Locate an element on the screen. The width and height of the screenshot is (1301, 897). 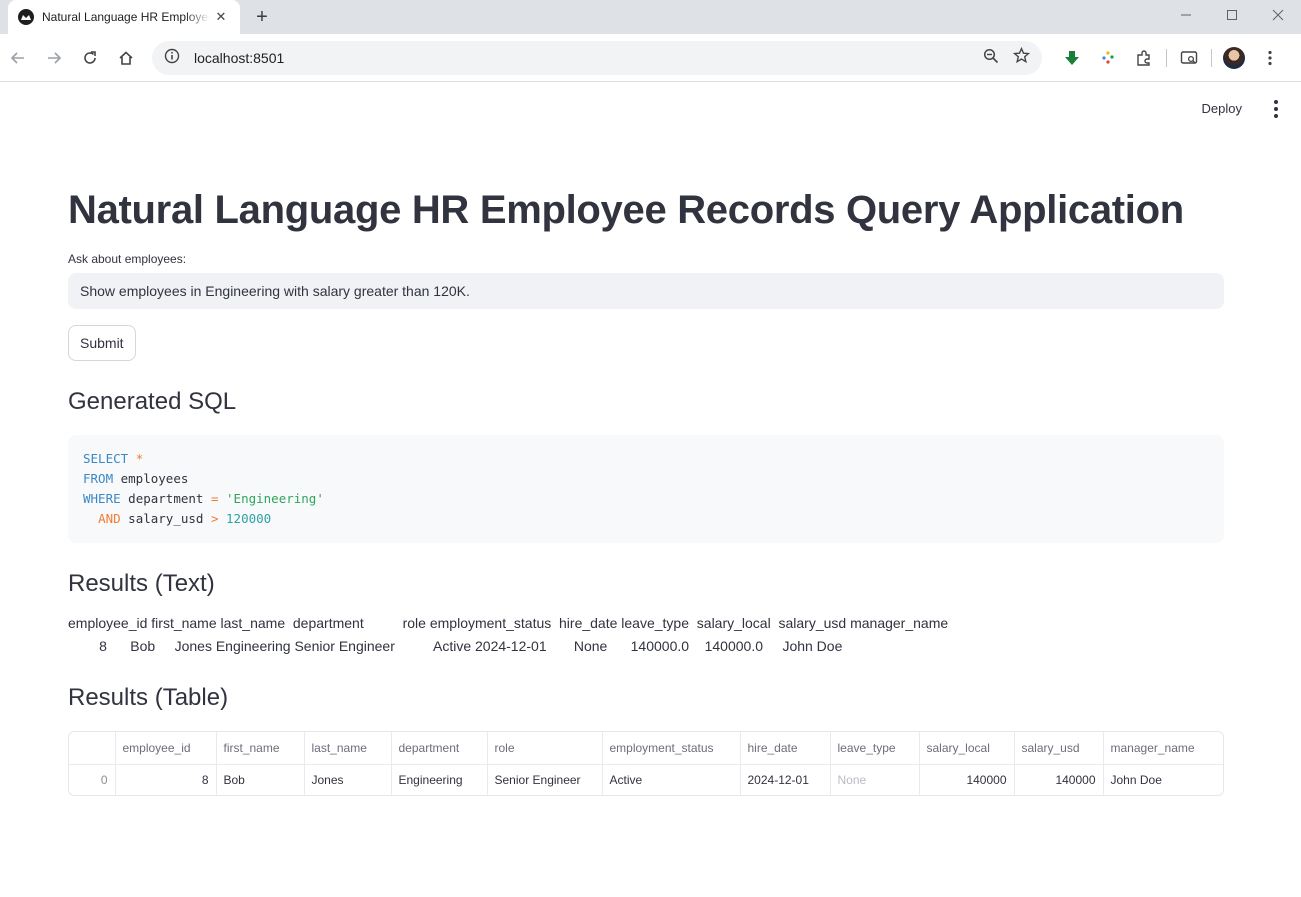
window-controls is located at coordinates (1232, 15).